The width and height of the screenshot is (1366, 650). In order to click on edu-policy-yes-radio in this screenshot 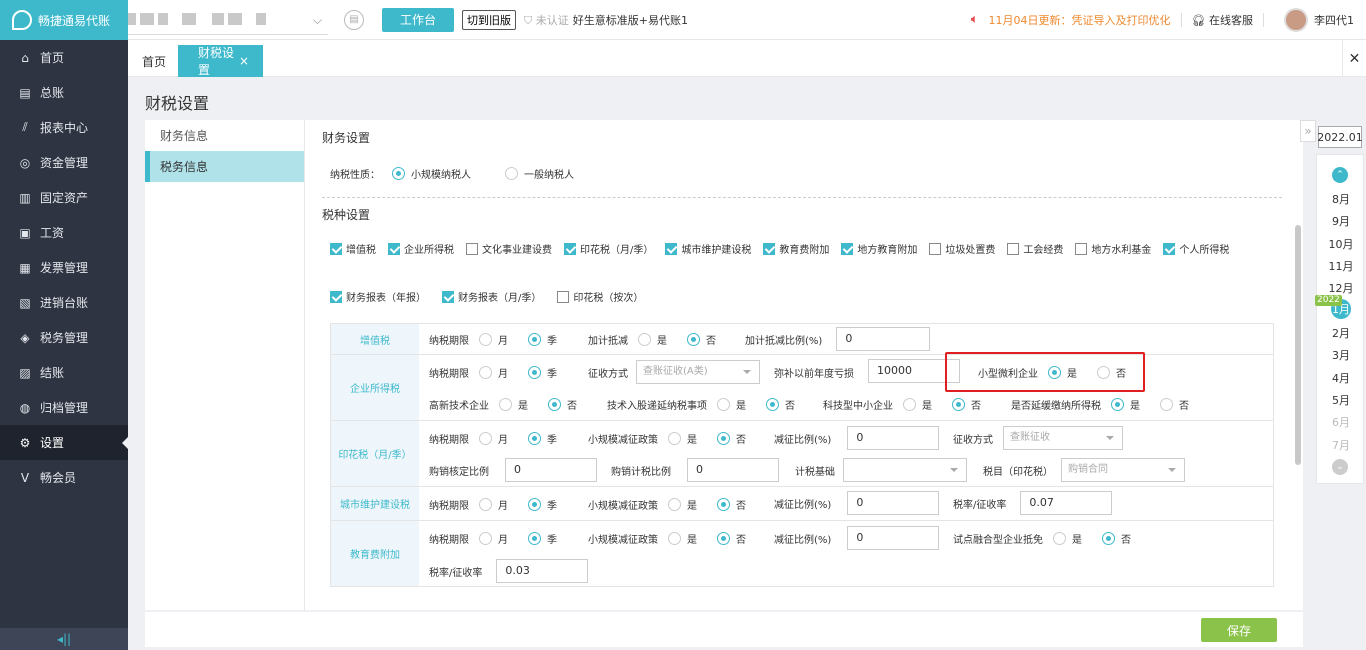, I will do `click(674, 538)`.